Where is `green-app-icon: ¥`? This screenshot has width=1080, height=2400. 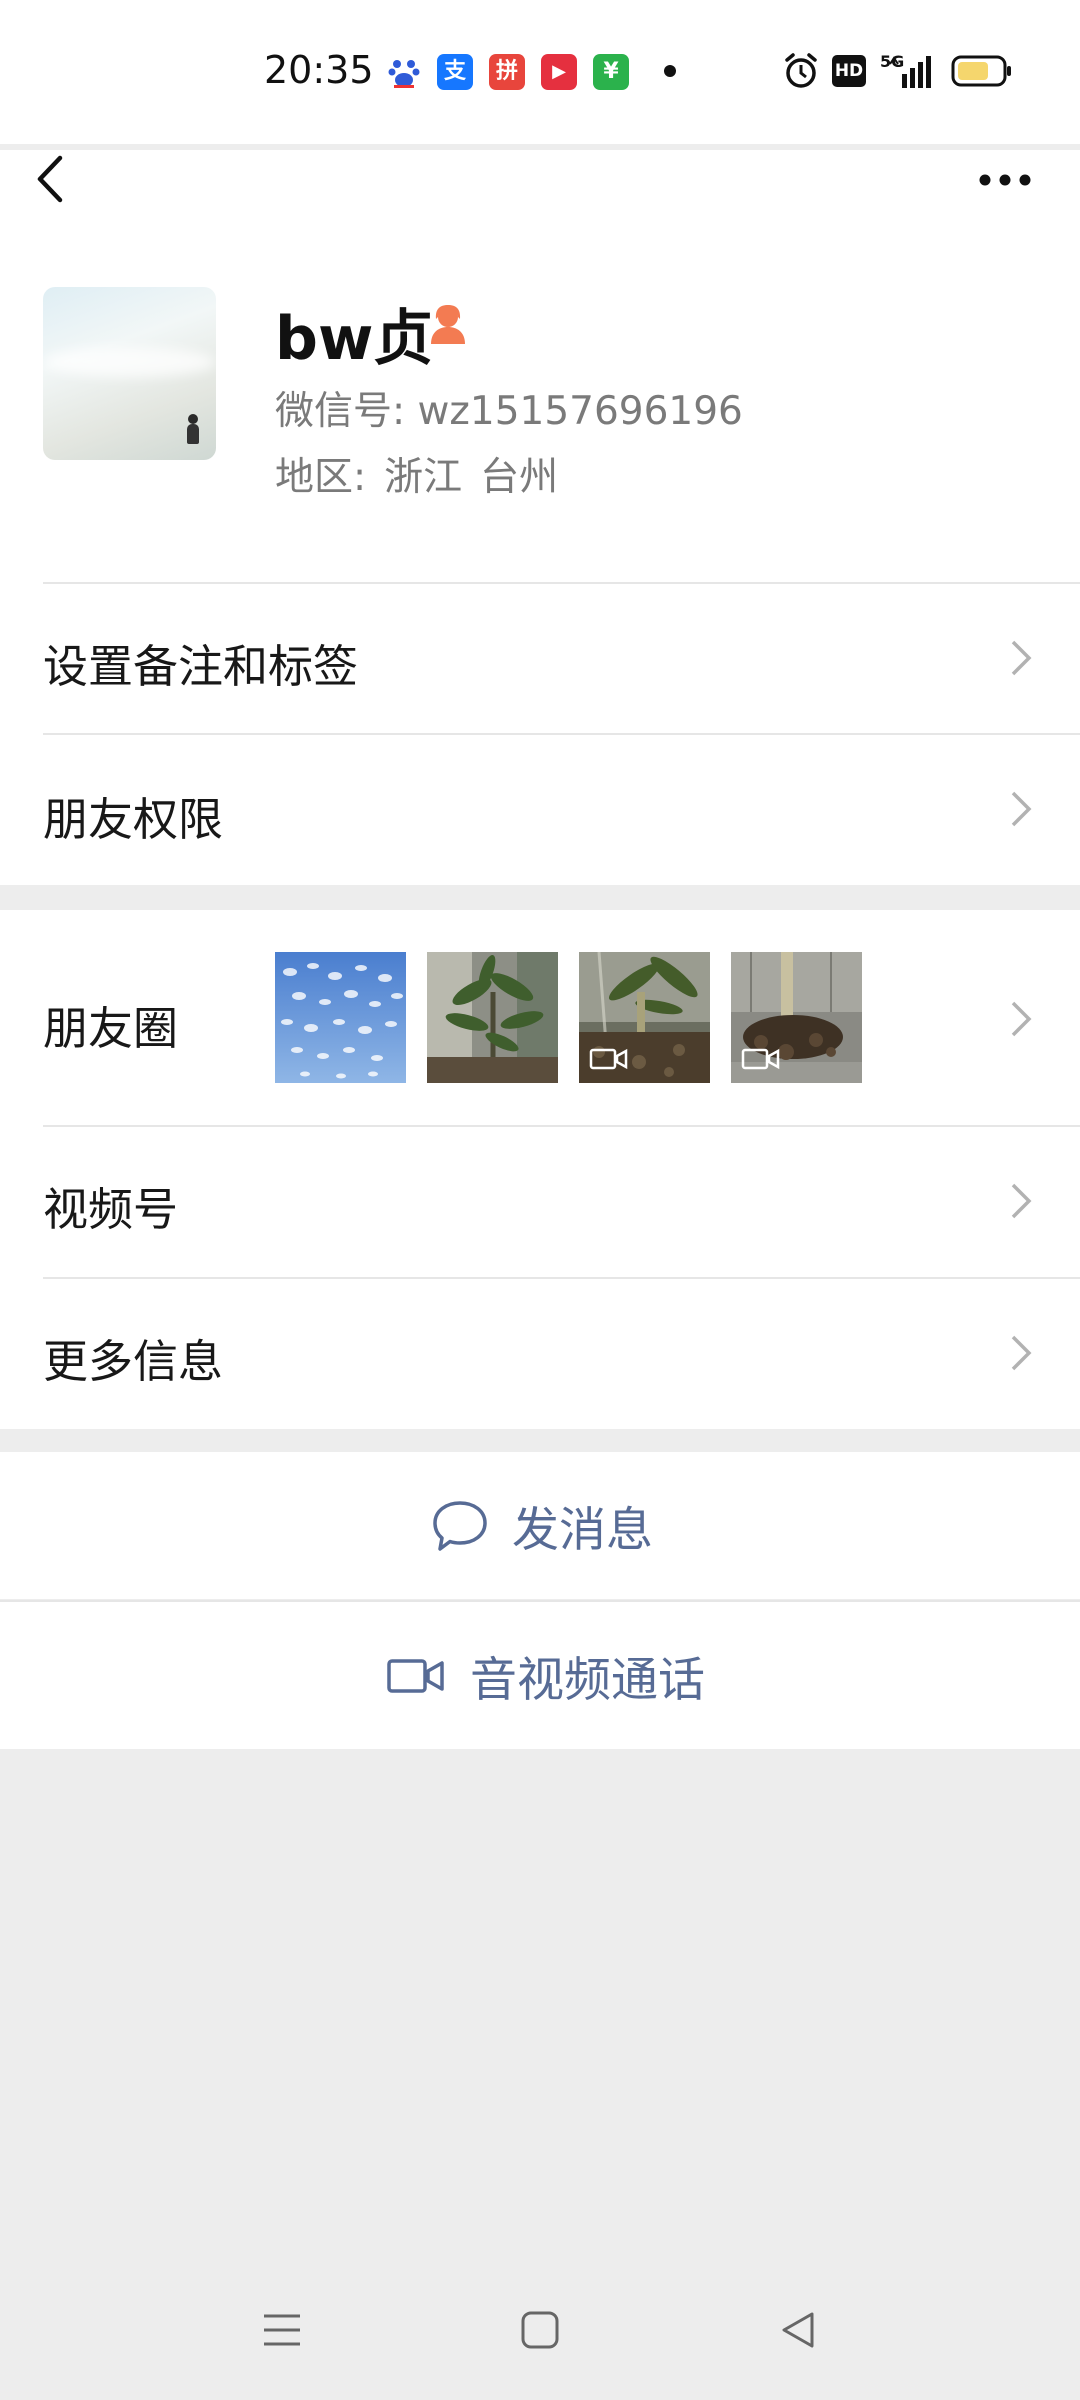 green-app-icon: ¥ is located at coordinates (611, 72).